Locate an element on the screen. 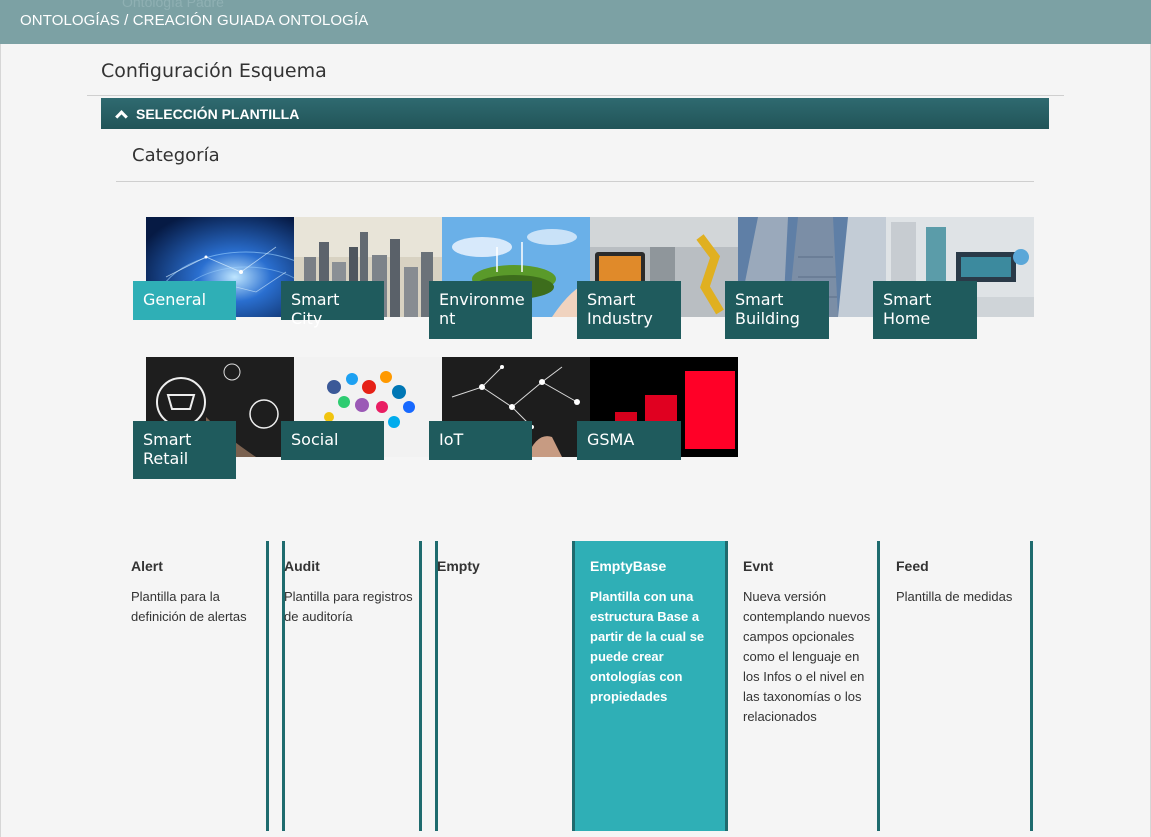  category-label: IoT is located at coordinates (480, 440).